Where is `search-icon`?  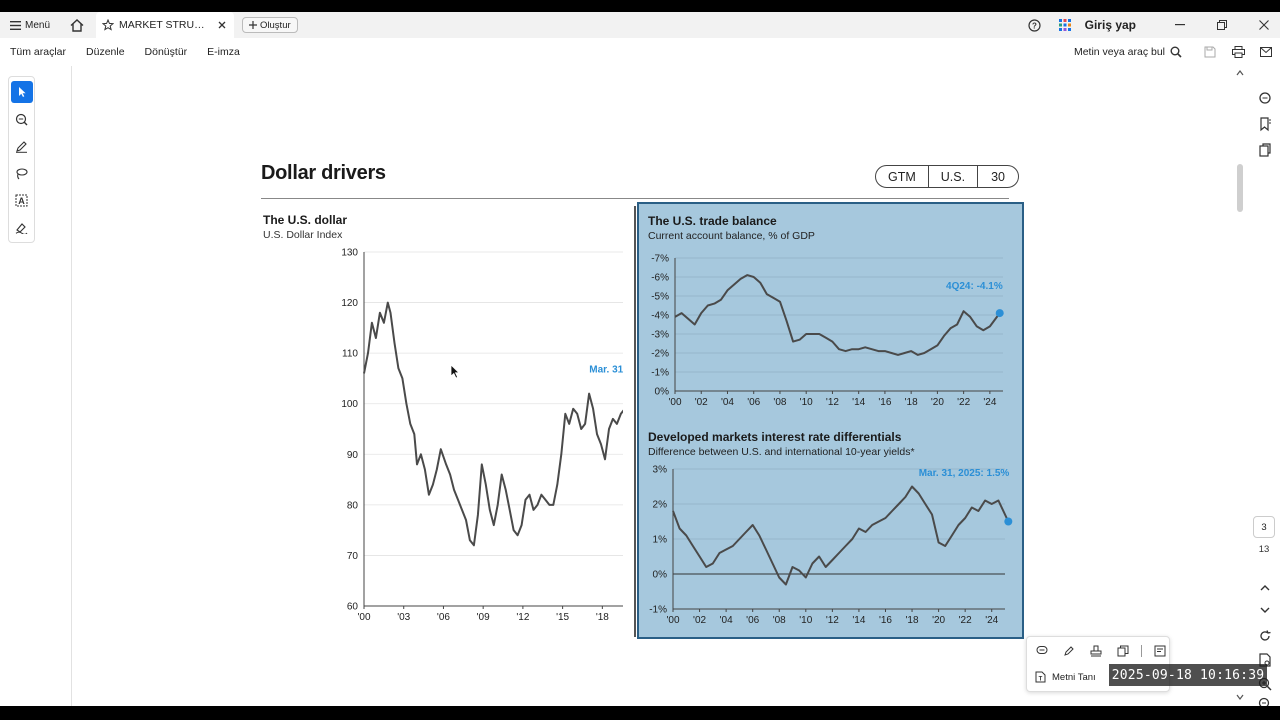 search-icon is located at coordinates (1176, 52).